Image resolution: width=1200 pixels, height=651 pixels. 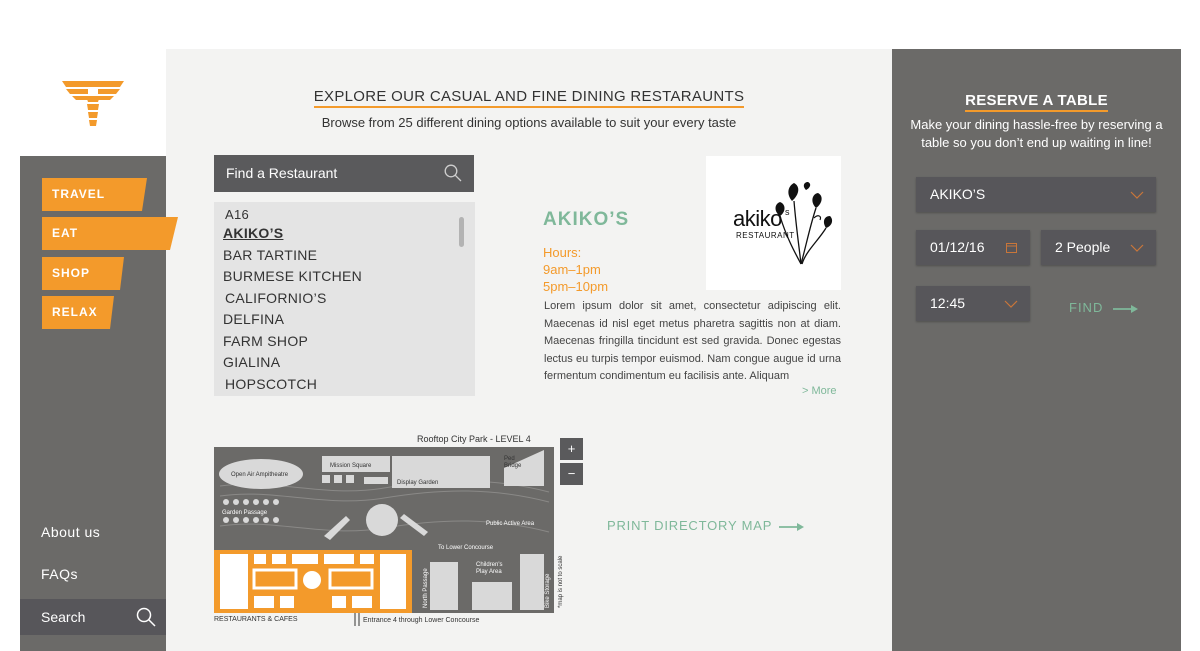 What do you see at coordinates (509, 459) in the screenshot?
I see `map-label: Ped` at bounding box center [509, 459].